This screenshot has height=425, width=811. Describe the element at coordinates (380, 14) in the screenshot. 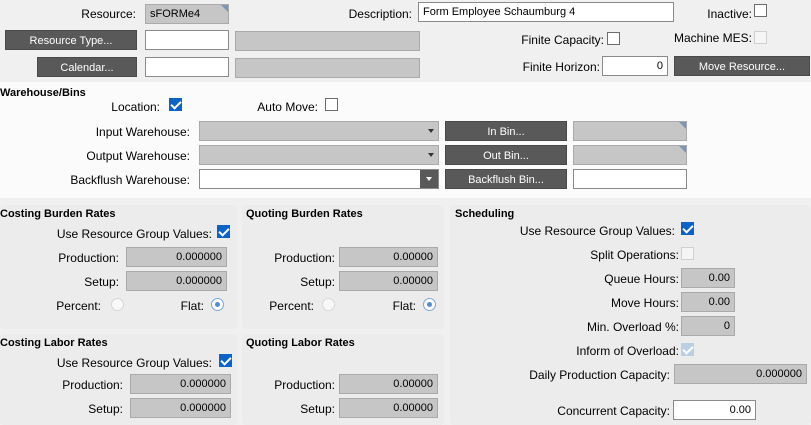

I see `description-label: Description:` at that location.